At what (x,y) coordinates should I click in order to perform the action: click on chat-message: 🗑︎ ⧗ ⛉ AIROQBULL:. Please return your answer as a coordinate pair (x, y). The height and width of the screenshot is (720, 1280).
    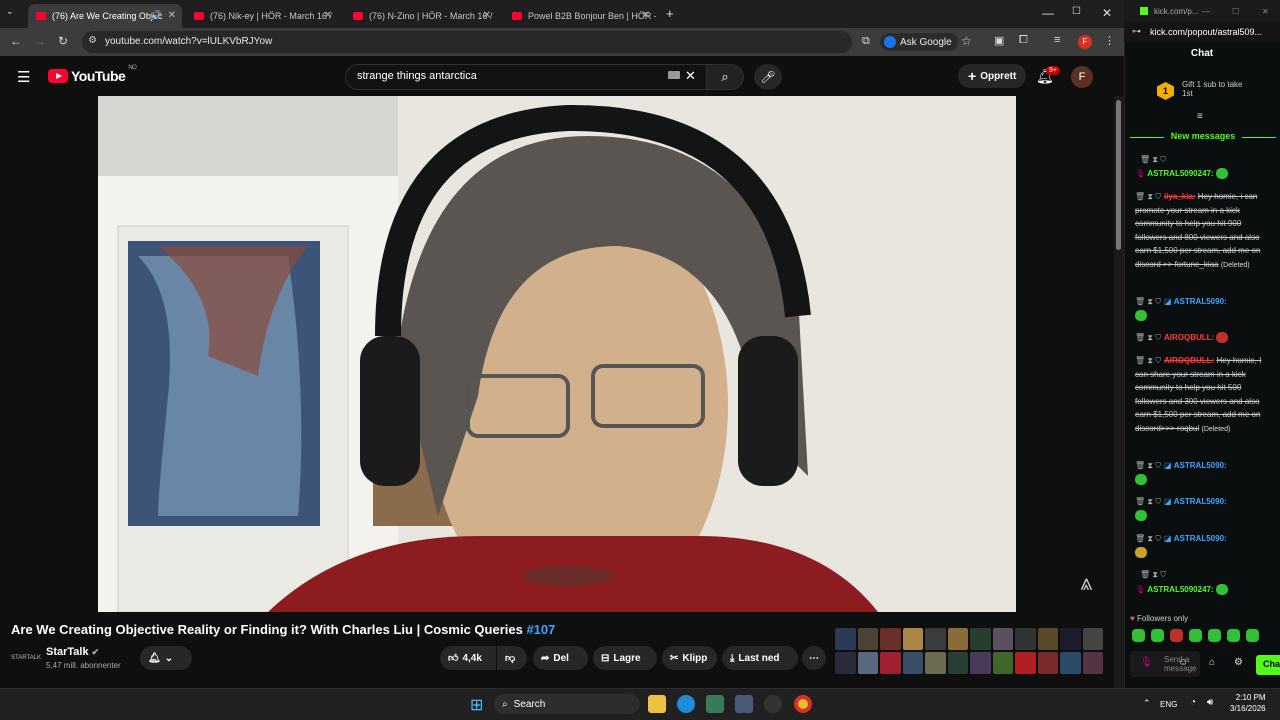
    Looking at the image, I should click on (1202, 338).